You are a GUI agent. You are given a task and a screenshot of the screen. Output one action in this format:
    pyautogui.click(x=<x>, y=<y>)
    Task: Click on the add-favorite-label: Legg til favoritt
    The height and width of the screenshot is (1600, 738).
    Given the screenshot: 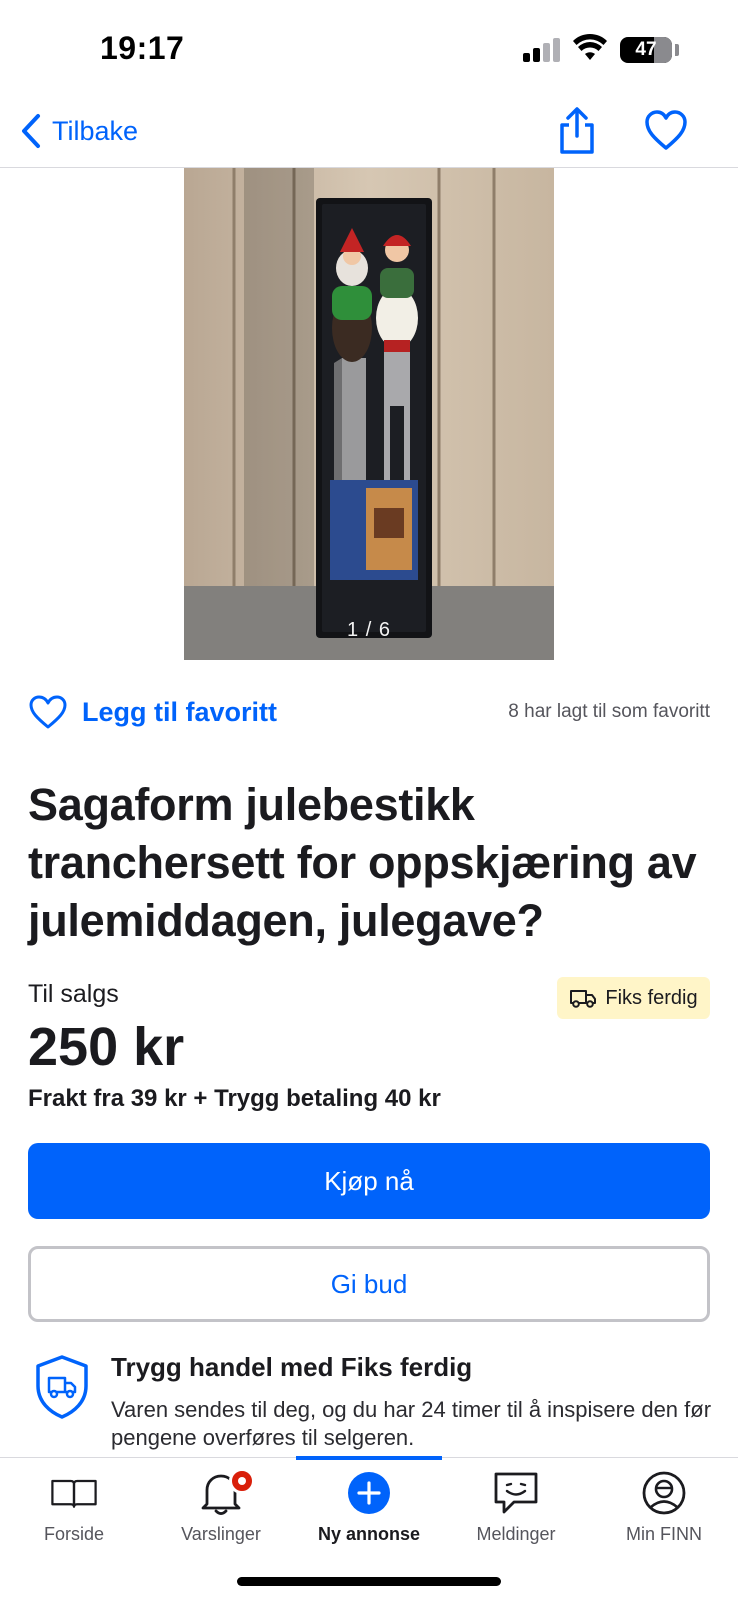 What is the action you would take?
    pyautogui.click(x=179, y=711)
    